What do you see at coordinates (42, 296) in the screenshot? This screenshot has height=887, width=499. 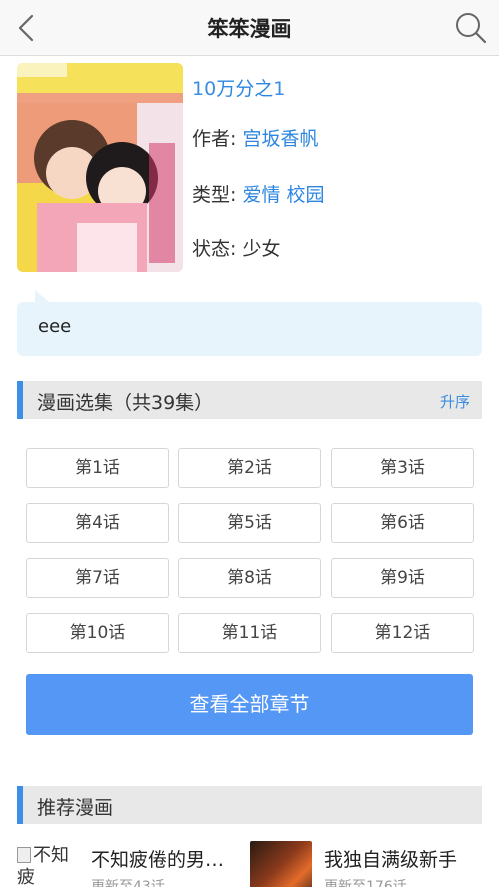 I see `bubble-tail` at bounding box center [42, 296].